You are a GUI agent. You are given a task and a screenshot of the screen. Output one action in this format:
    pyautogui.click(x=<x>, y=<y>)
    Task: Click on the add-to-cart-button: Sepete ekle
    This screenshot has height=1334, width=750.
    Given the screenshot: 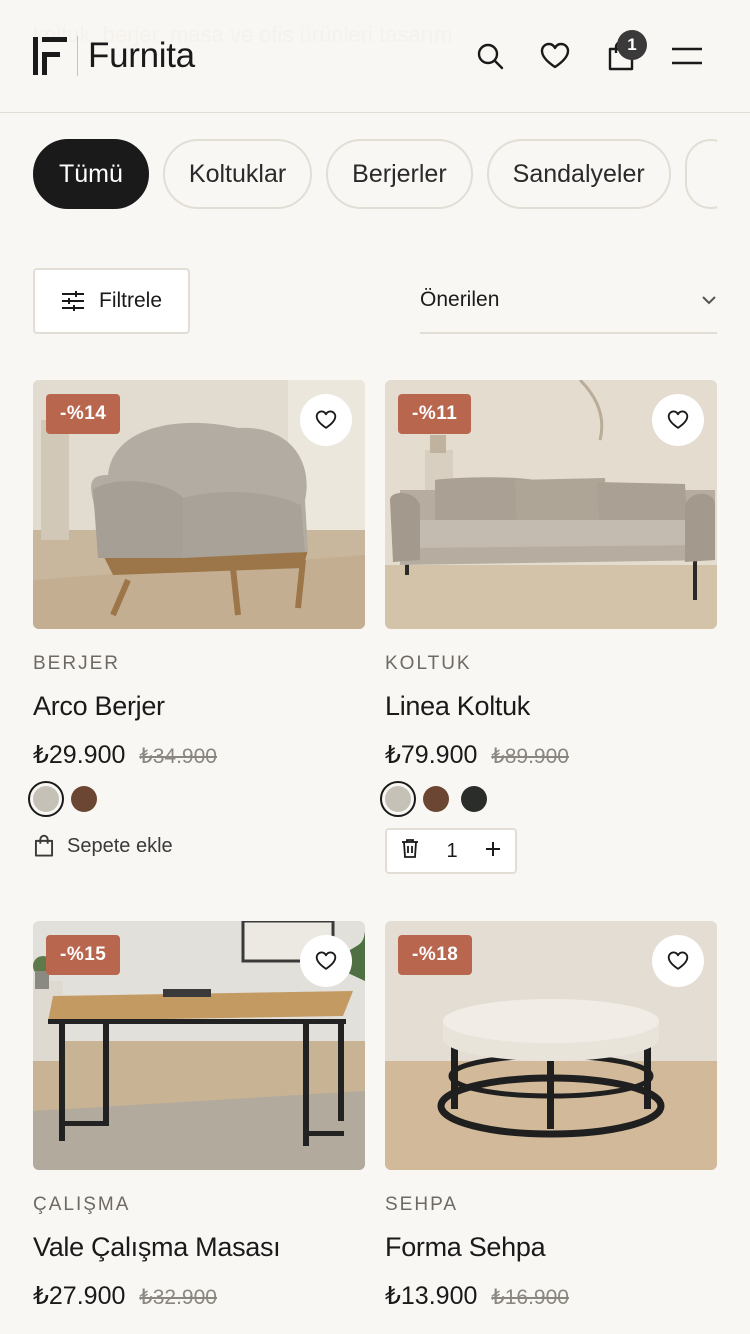 What is the action you would take?
    pyautogui.click(x=199, y=846)
    